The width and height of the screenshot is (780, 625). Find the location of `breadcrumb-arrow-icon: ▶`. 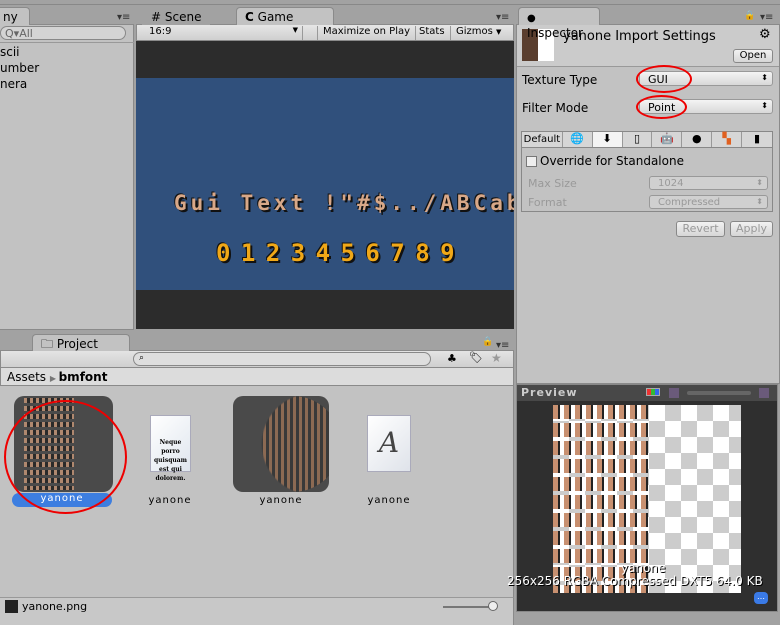

breadcrumb-arrow-icon: ▶ is located at coordinates (54, 378).